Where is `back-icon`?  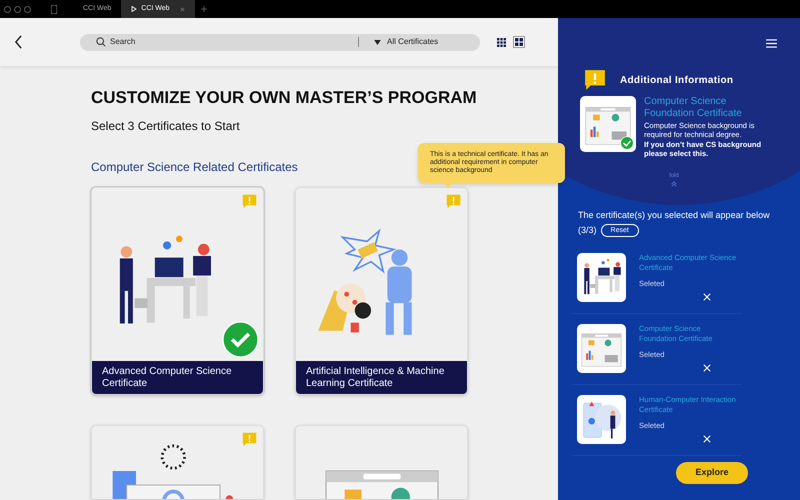
back-icon is located at coordinates (18, 42).